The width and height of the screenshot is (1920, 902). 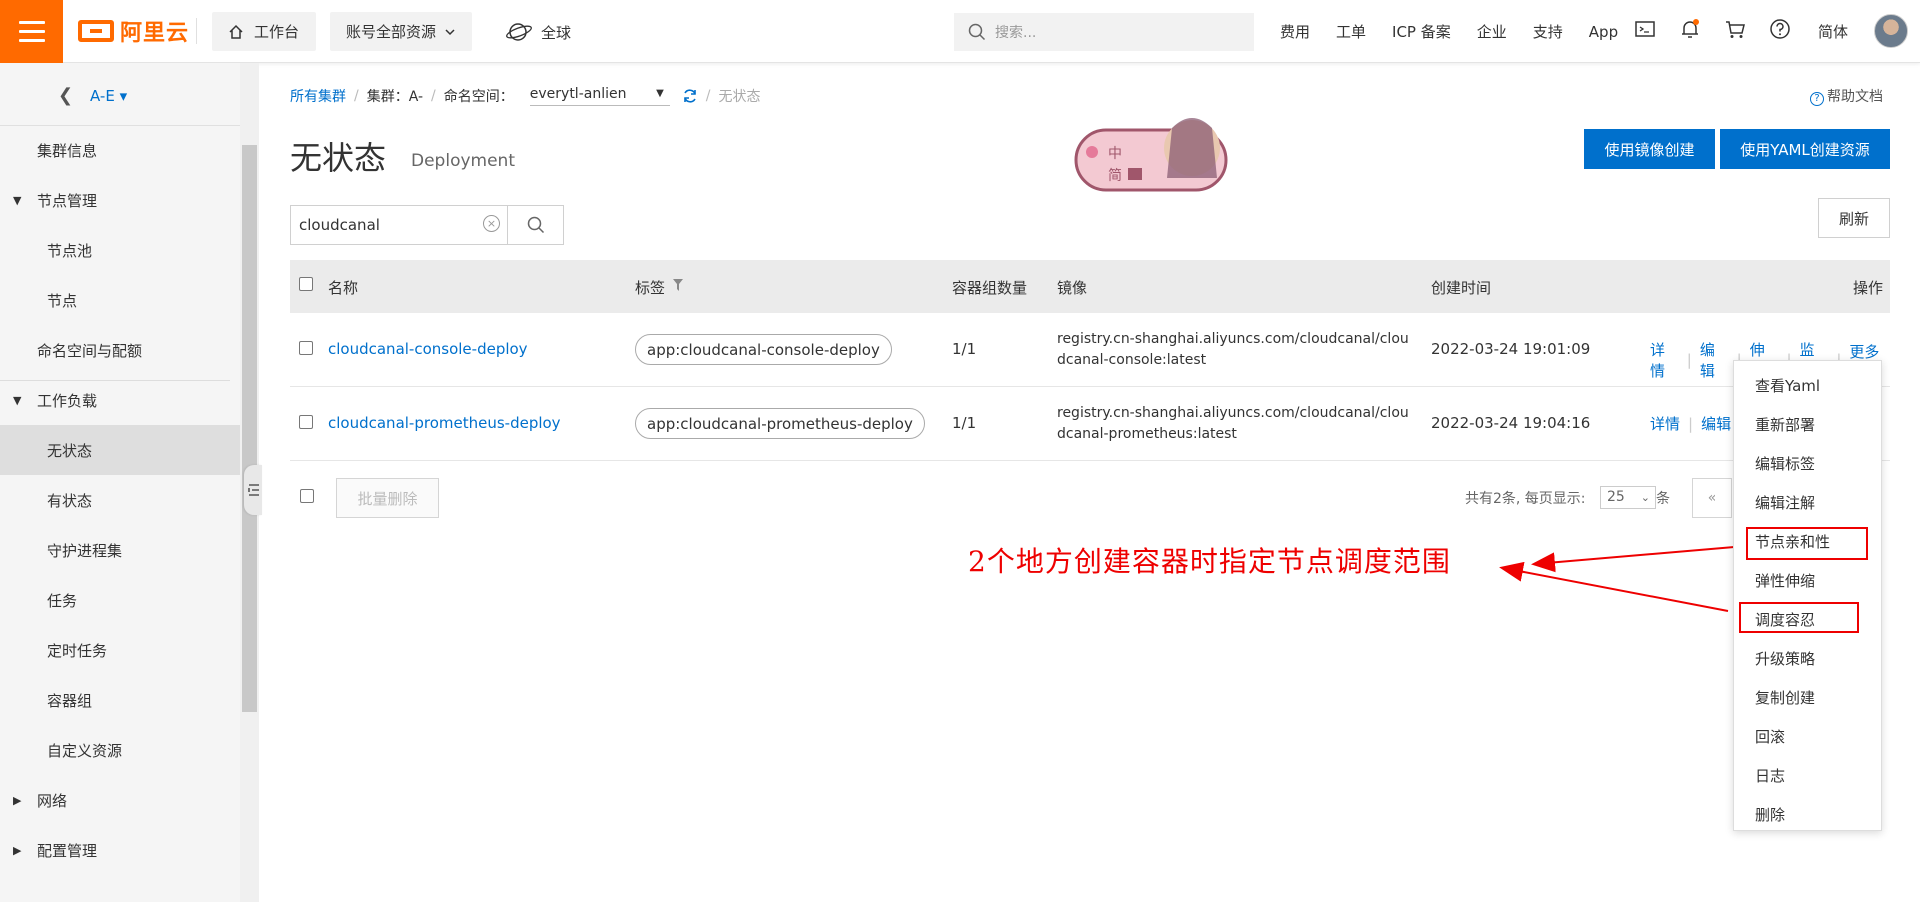 What do you see at coordinates (1807, 580) in the screenshot?
I see `menu-item-autoscaling: 弹性伸缩` at bounding box center [1807, 580].